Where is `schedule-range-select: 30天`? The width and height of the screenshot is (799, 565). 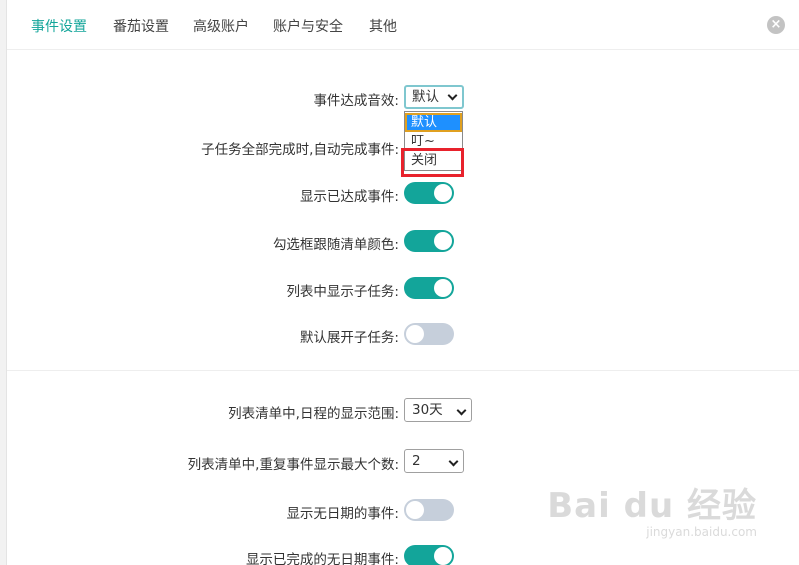
schedule-range-select: 30天 is located at coordinates (438, 410).